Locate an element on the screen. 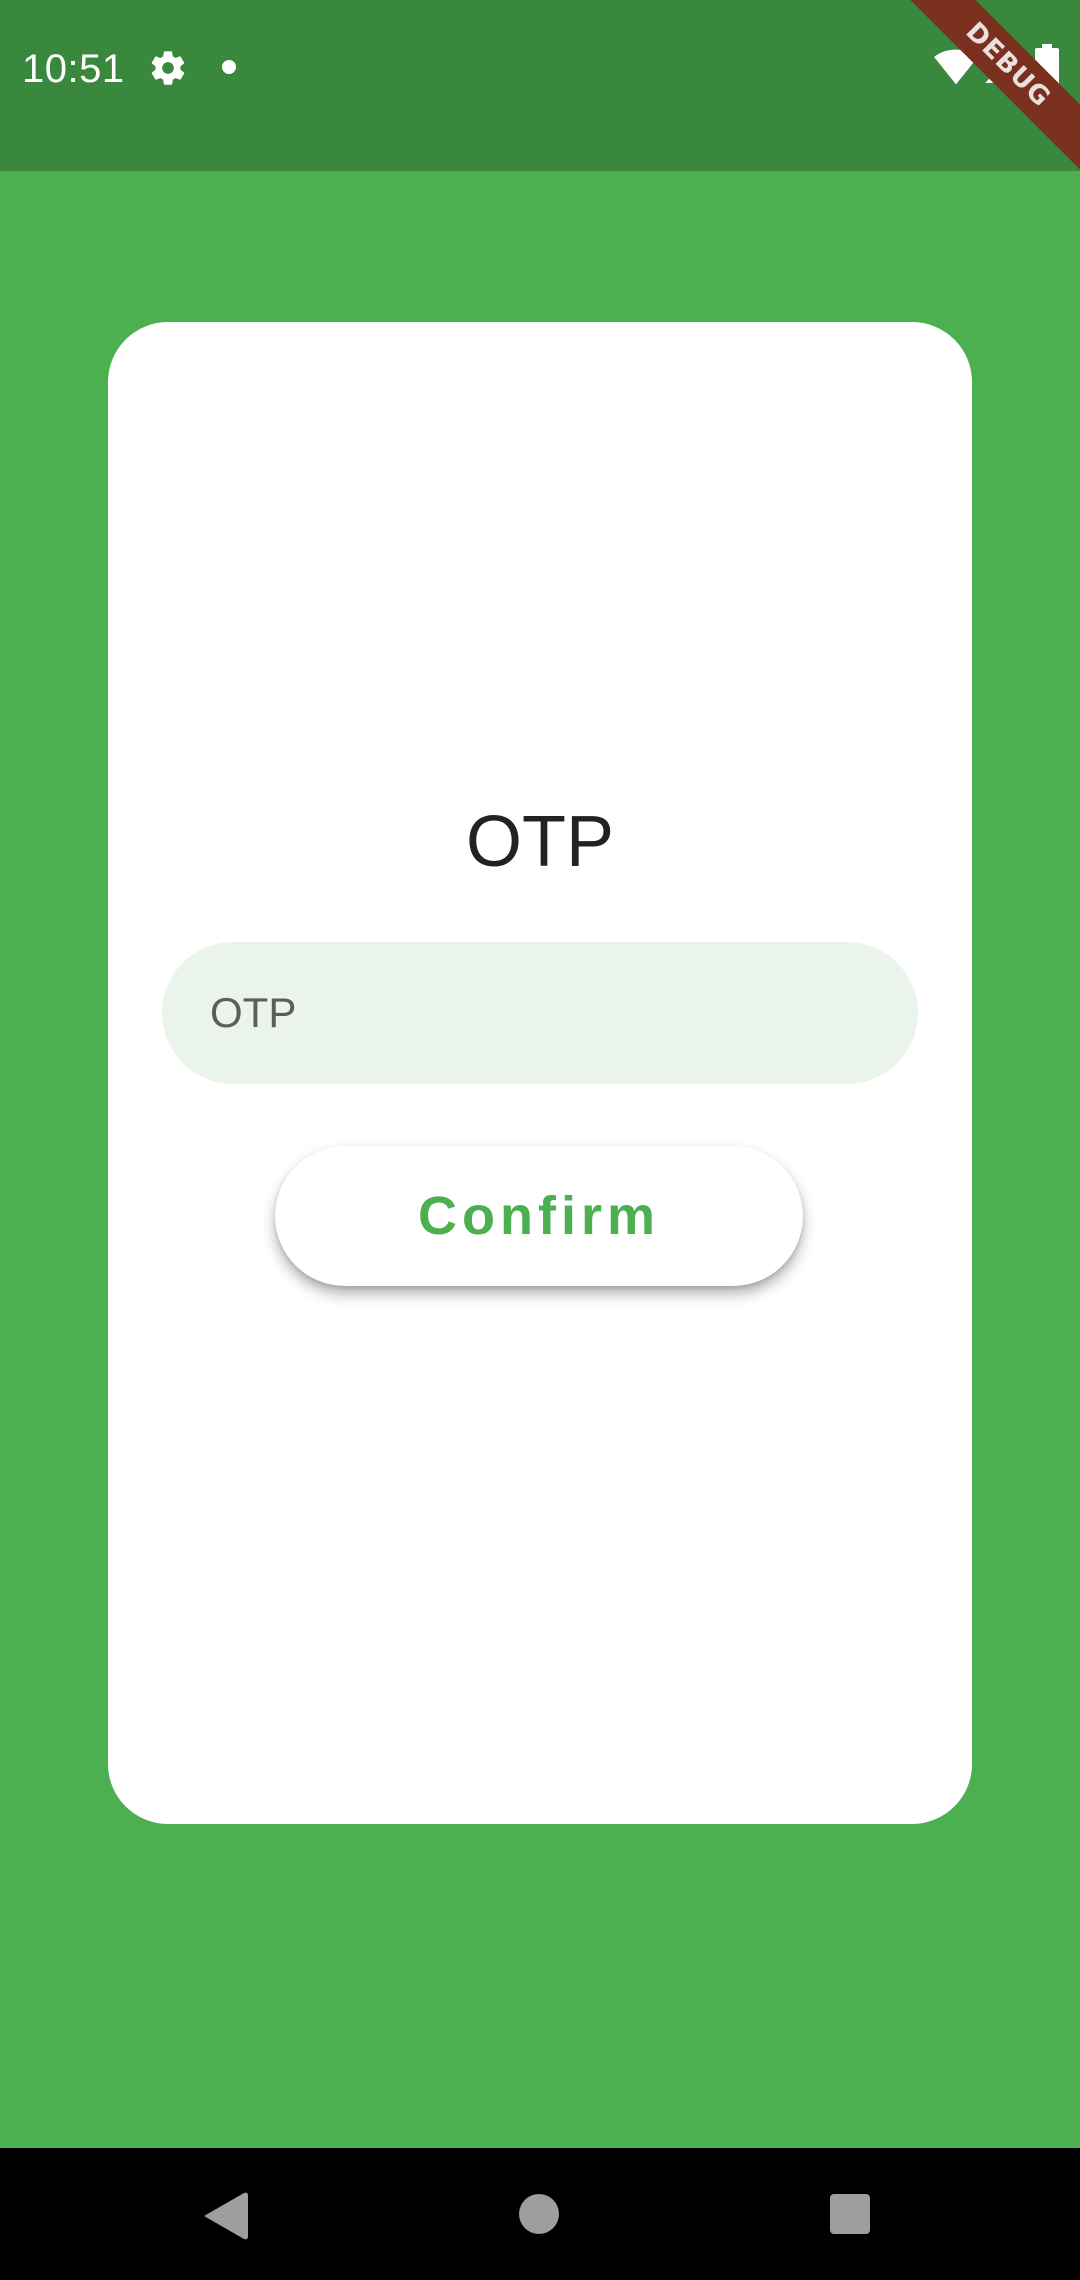 The width and height of the screenshot is (1080, 2280). confirm-button: Confirm is located at coordinates (539, 1216).